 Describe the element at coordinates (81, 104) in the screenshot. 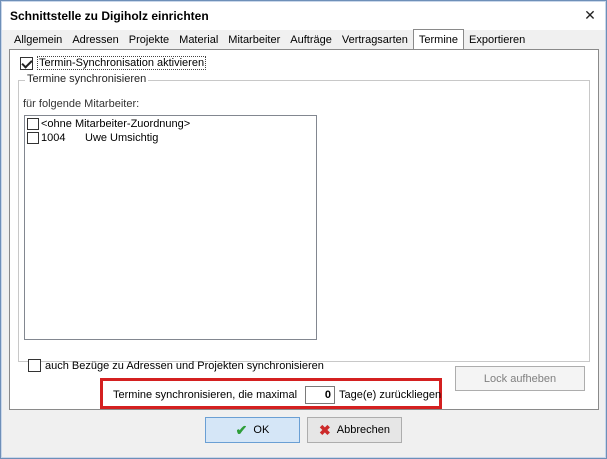

I see `employees-label: für folgende Mitarbeiter:` at that location.